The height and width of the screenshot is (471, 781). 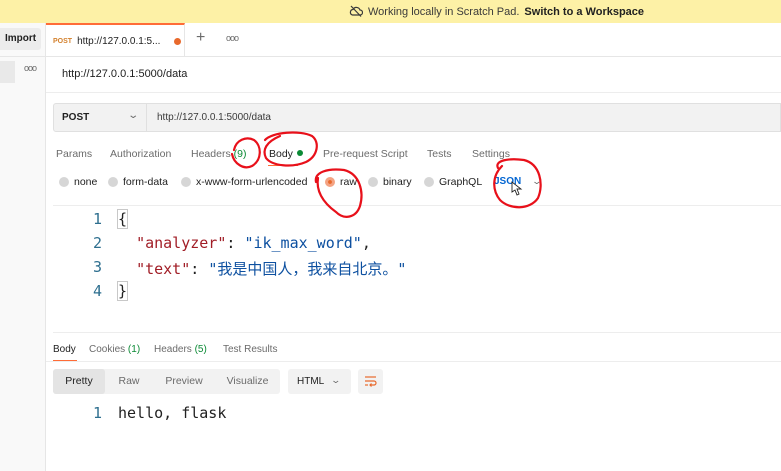 What do you see at coordinates (30, 68) in the screenshot?
I see `sidebar-more-icon: ooo` at bounding box center [30, 68].